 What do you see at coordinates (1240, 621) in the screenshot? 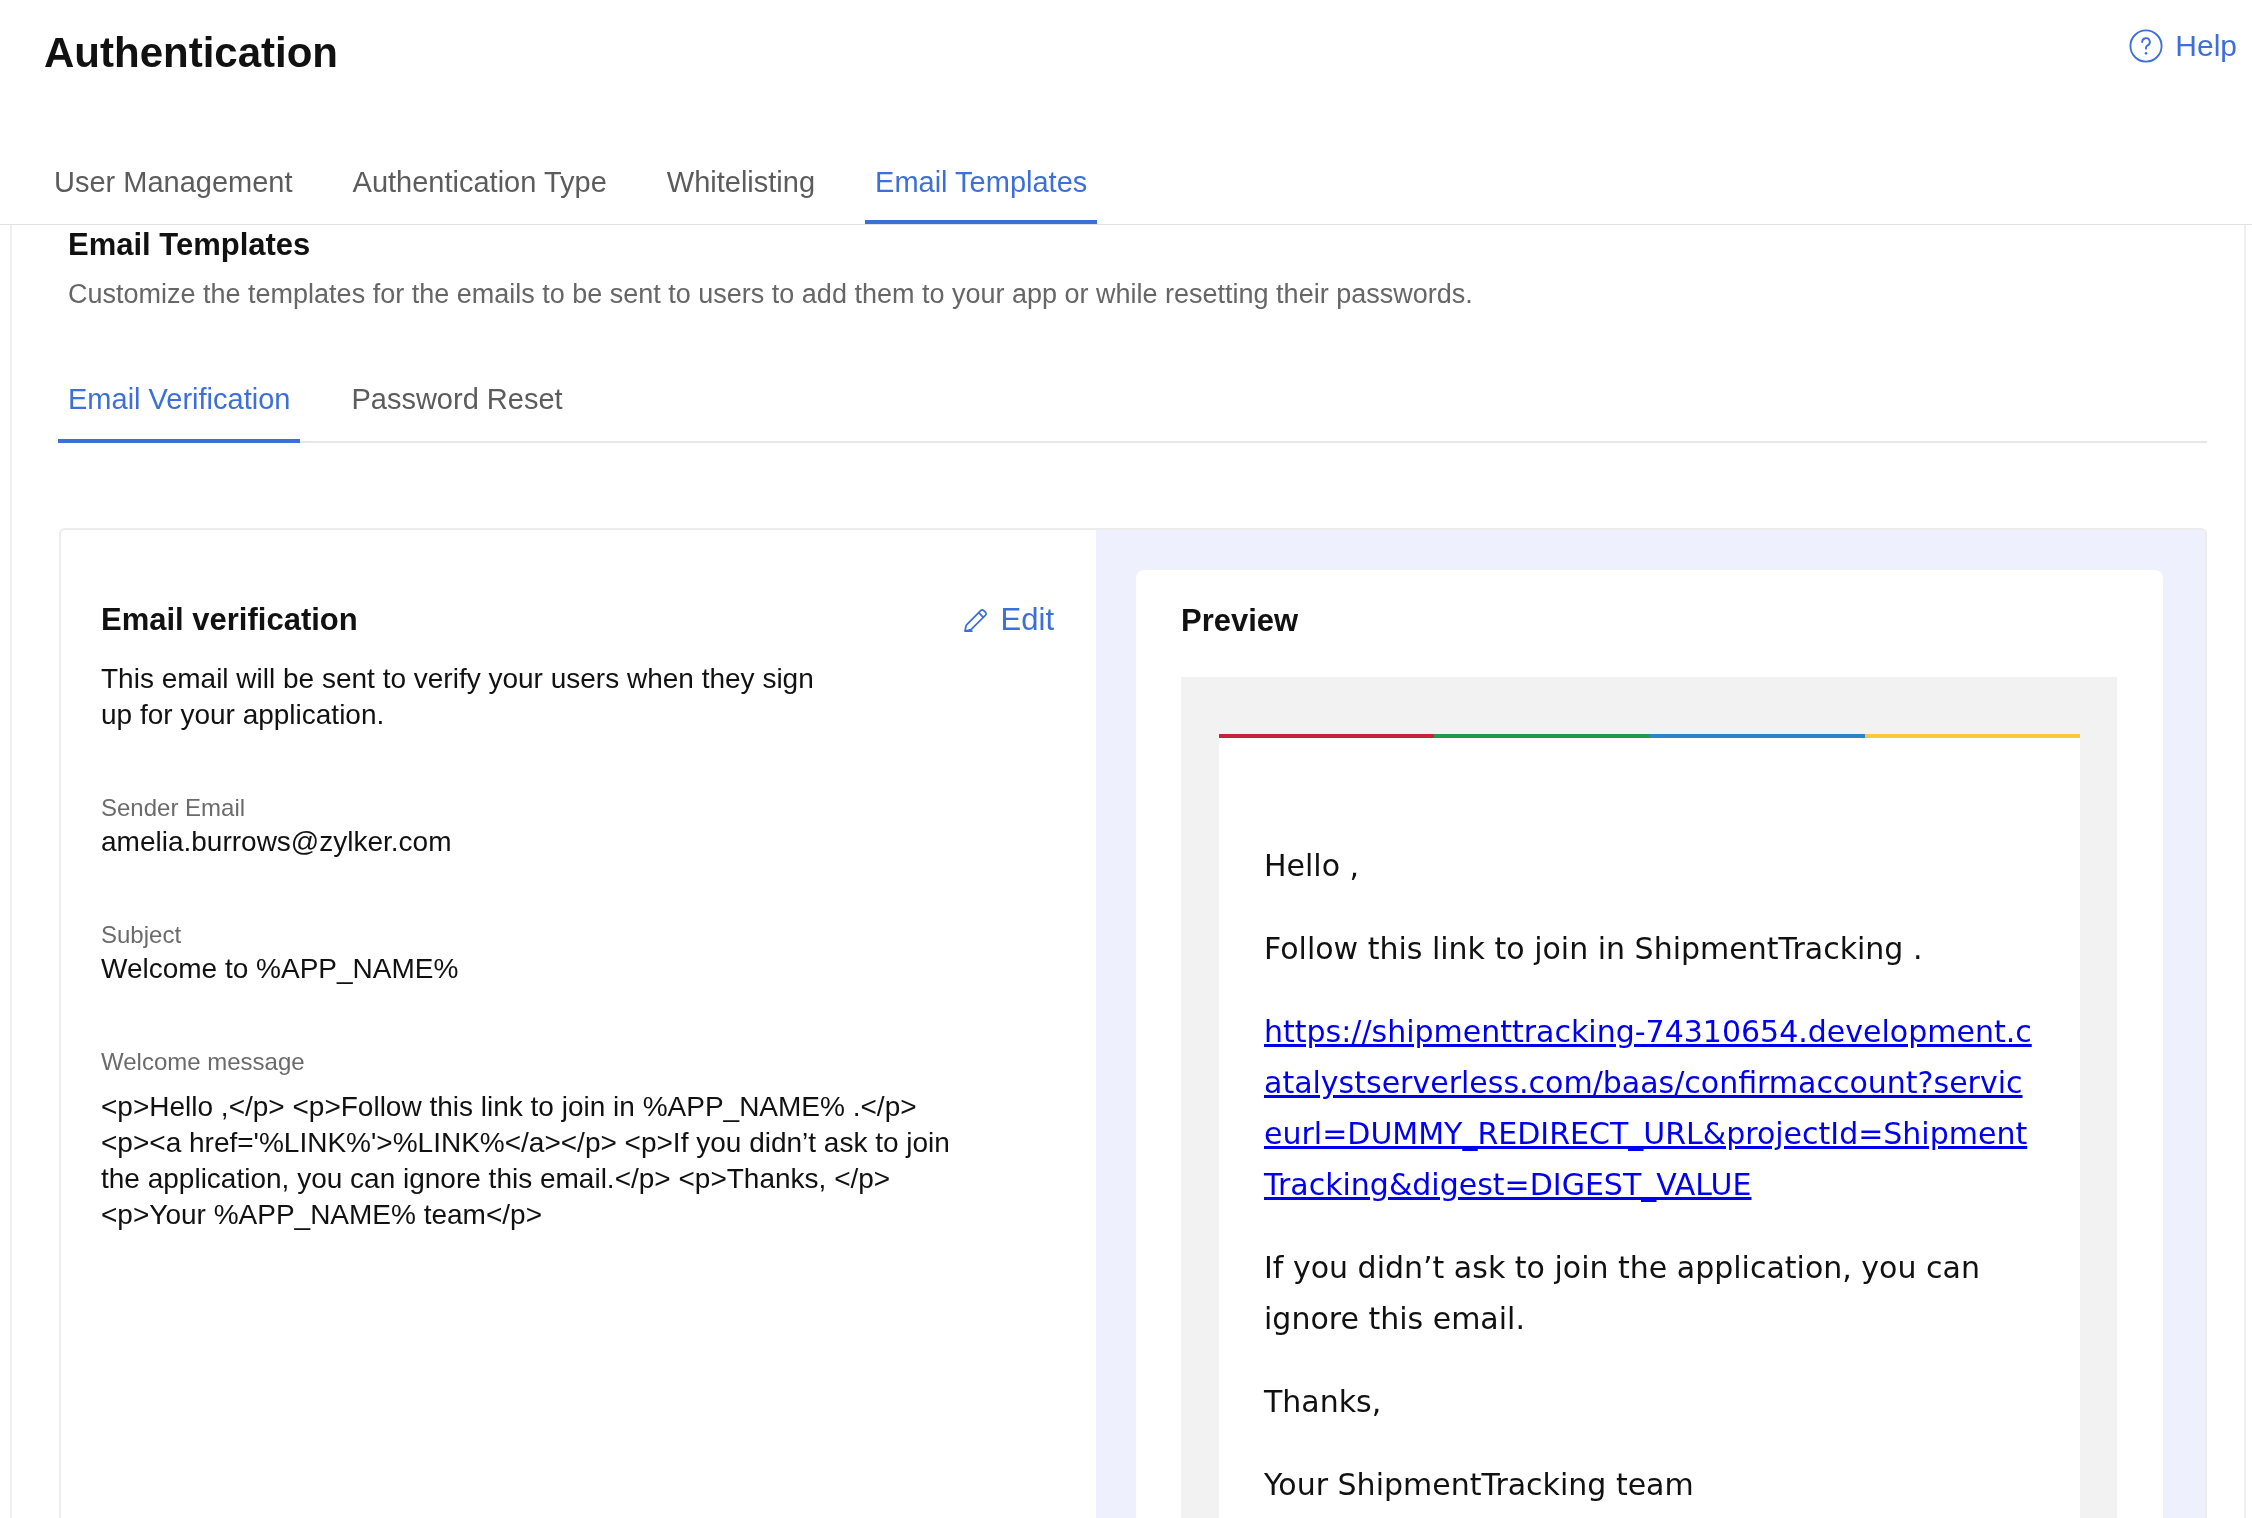
I see `preview-title: Preview` at bounding box center [1240, 621].